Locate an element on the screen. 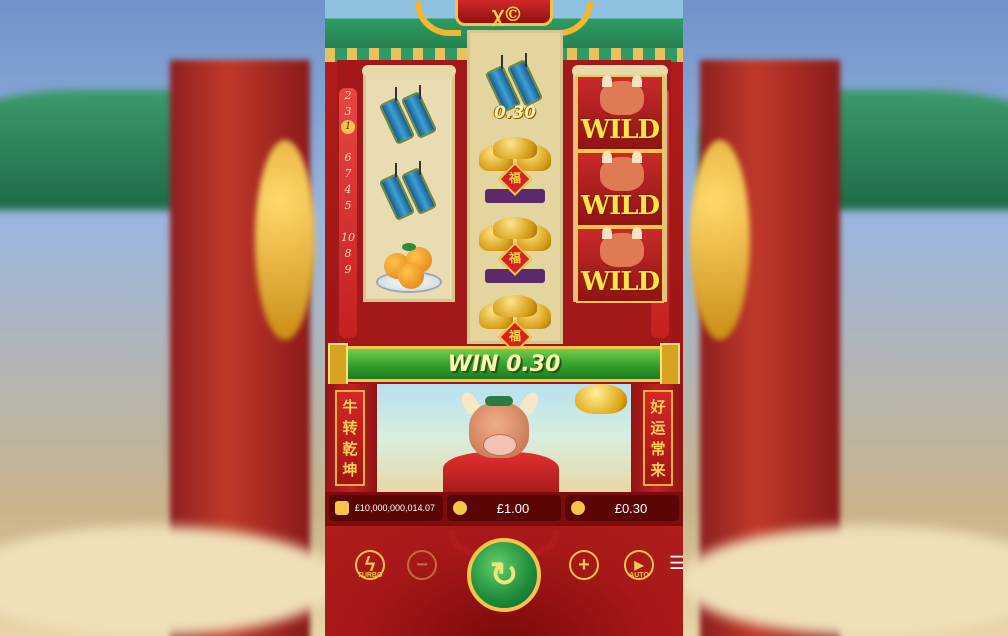  spin-button: ↻ is located at coordinates (504, 575).